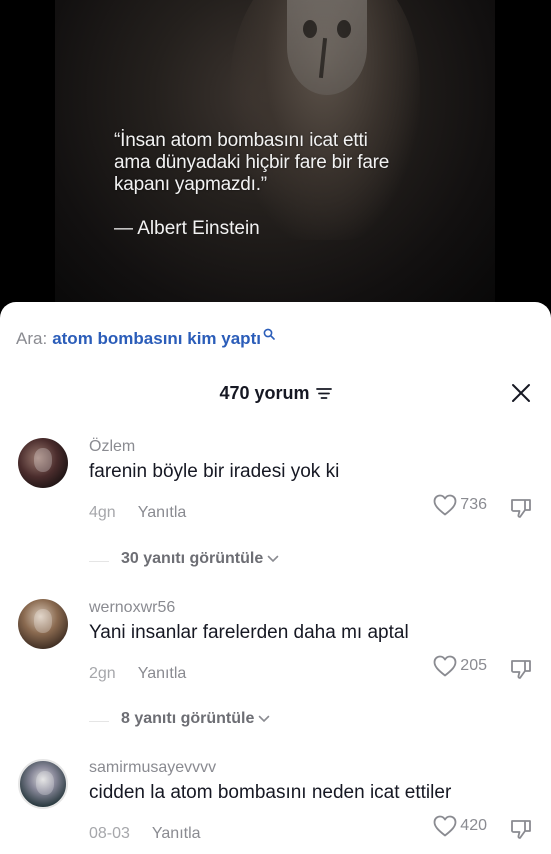 The width and height of the screenshot is (551, 854). I want to click on search-term-link: atom bombasını kim yaptı, so click(156, 339).